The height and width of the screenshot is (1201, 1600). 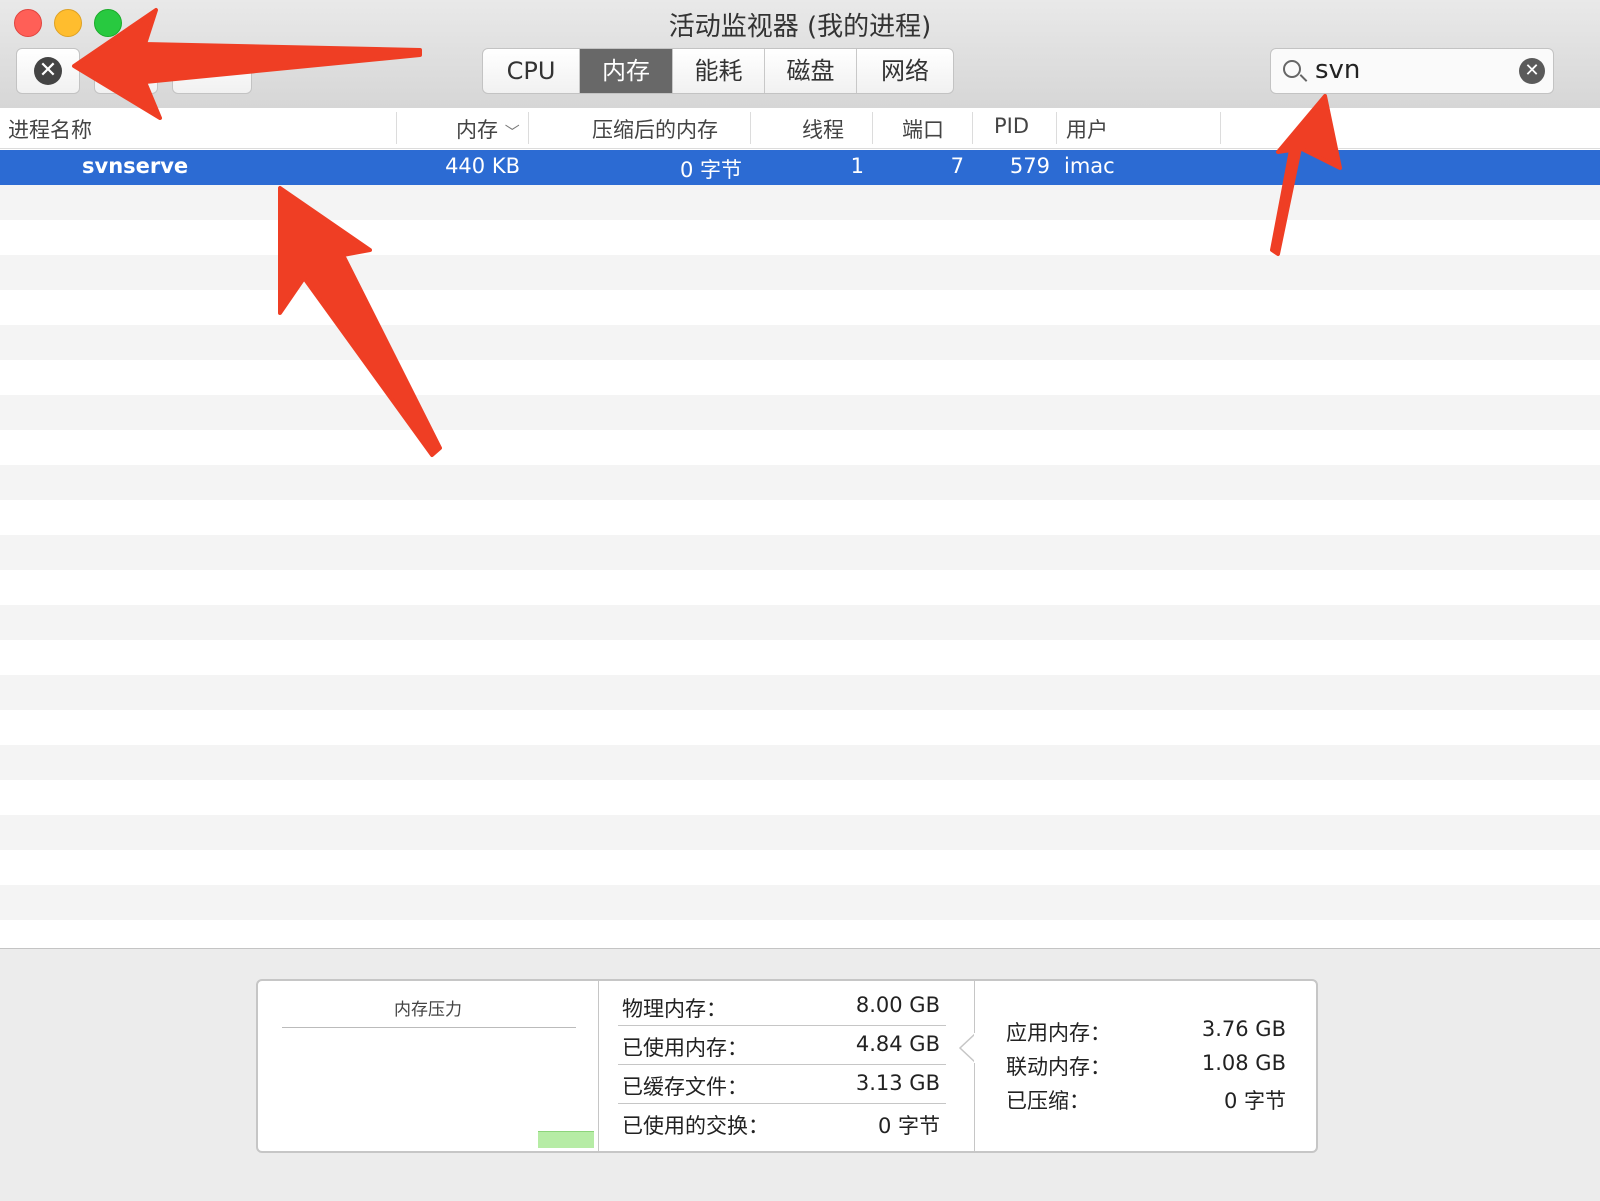 I want to click on table-header: 进程名称 内存 ﹀ 压缩后的内存 线程 端口 PID 用户, so click(x=800, y=128).